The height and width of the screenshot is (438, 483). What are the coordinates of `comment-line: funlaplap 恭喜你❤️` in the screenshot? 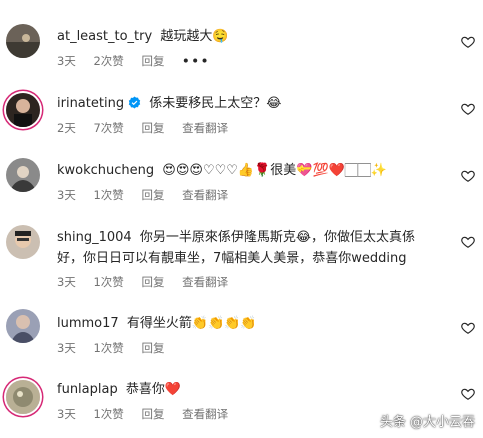 It's located at (249, 389).